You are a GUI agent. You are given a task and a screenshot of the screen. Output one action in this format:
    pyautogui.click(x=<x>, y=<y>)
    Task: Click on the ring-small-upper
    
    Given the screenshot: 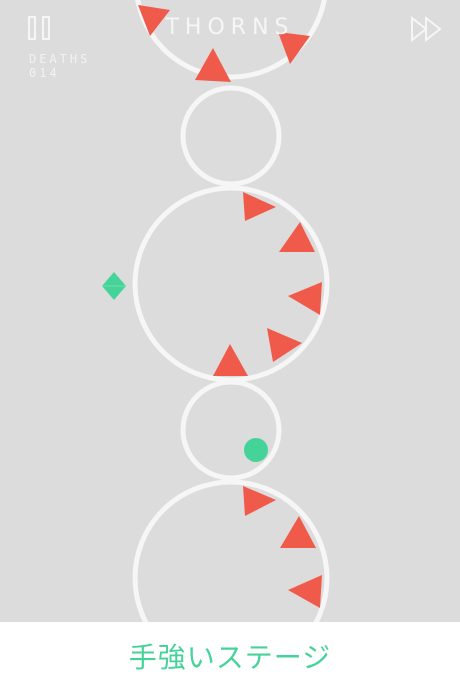 What is the action you would take?
    pyautogui.click(x=231, y=136)
    